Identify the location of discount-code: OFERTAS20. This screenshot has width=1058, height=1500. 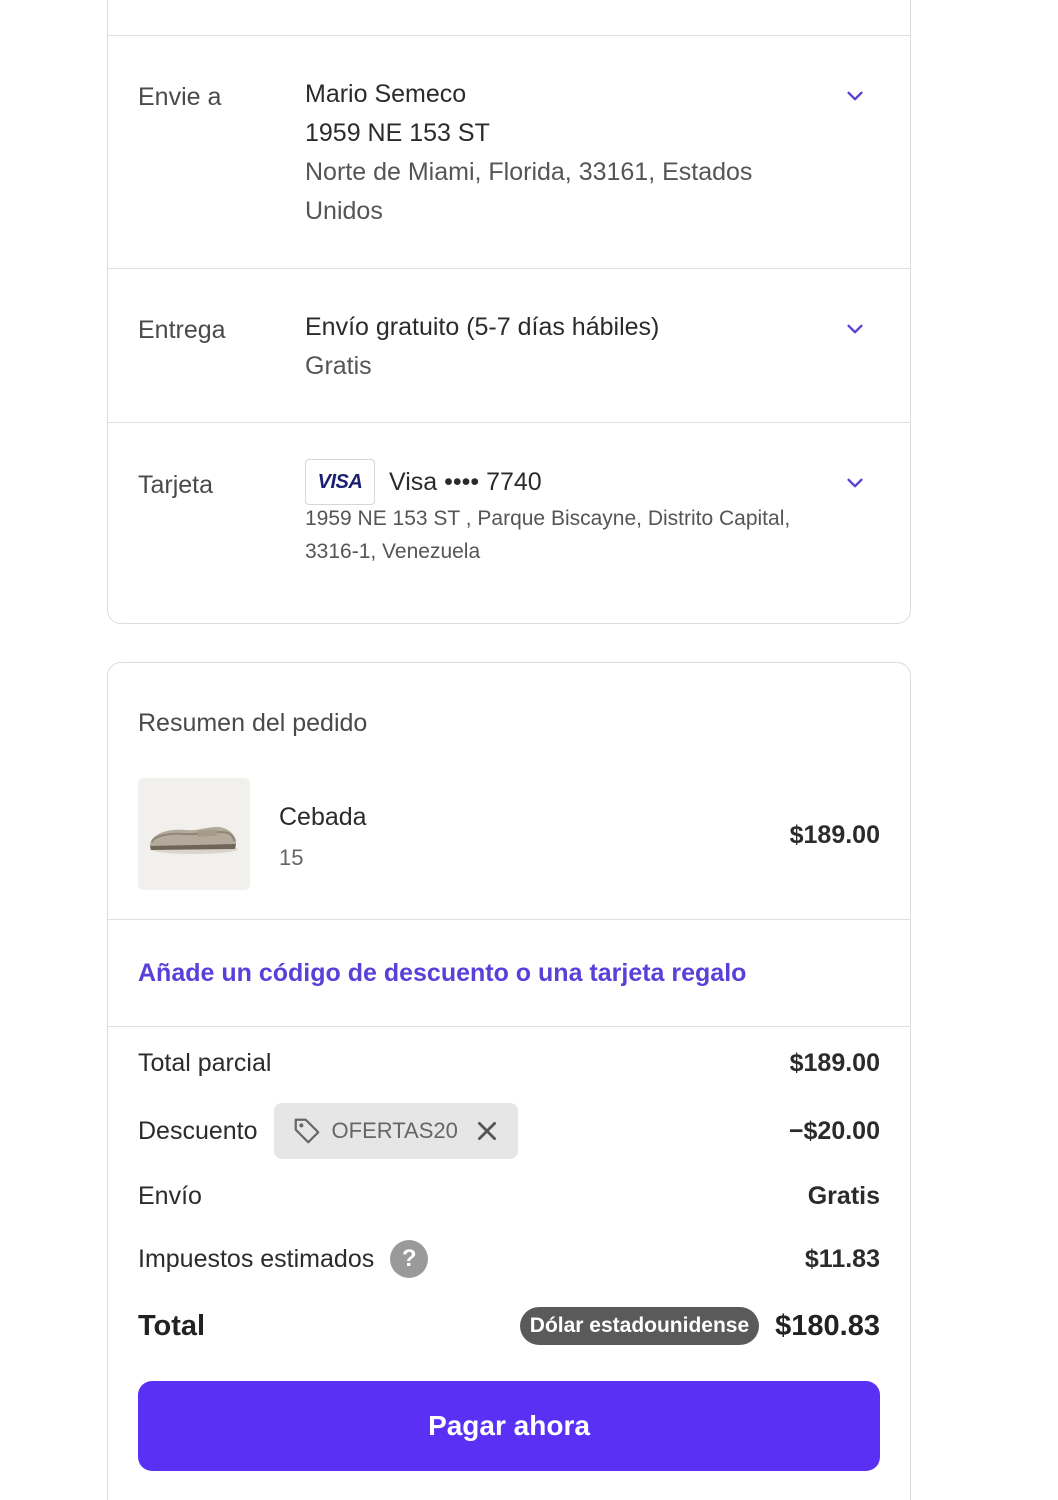
(394, 1130).